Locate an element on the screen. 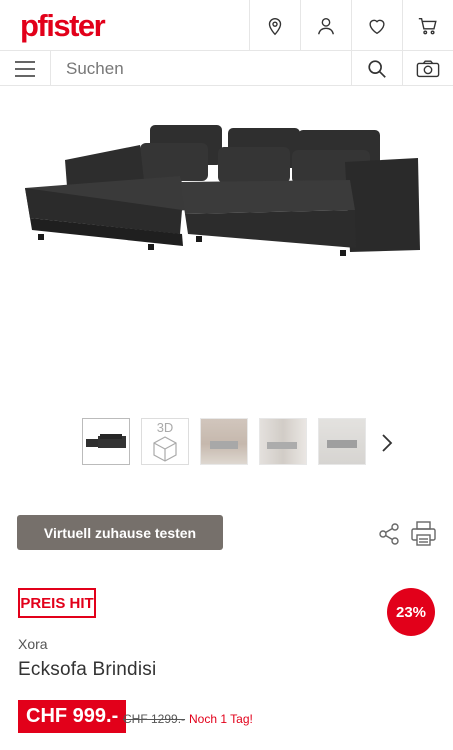 The image size is (453, 750). cube-icon is located at coordinates (165, 448).